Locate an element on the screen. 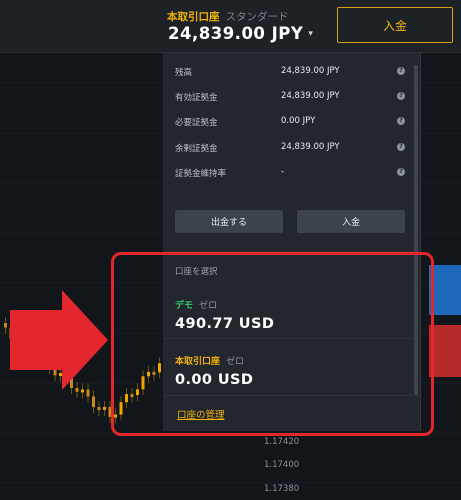 The image size is (461, 500). account-subtype: スタンダード is located at coordinates (257, 17).